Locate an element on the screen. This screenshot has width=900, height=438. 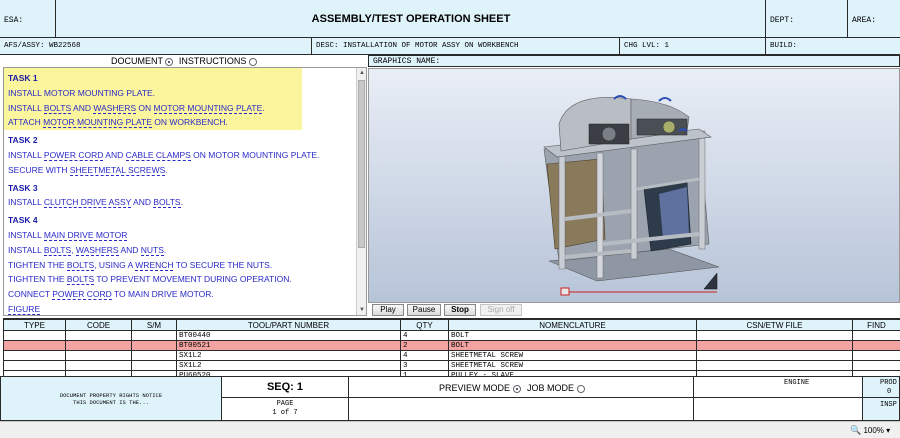
afs-assy-cell: AFS/ASSY: WB22568 is located at coordinates (156, 46).